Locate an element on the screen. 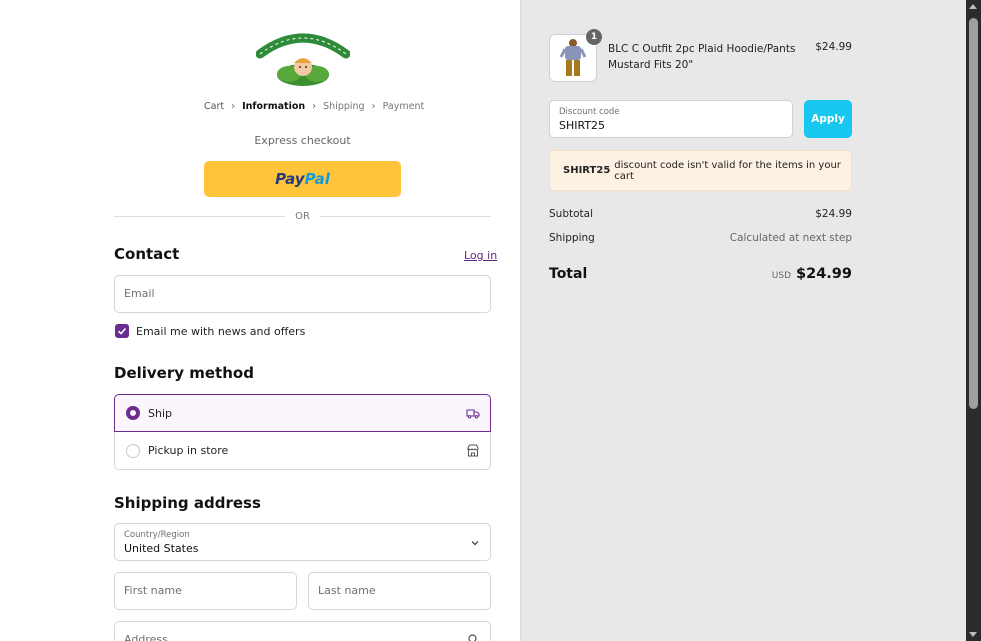 Image resolution: width=981 pixels, height=641 pixels. scroll-up-arrow-icon is located at coordinates (973, 6).